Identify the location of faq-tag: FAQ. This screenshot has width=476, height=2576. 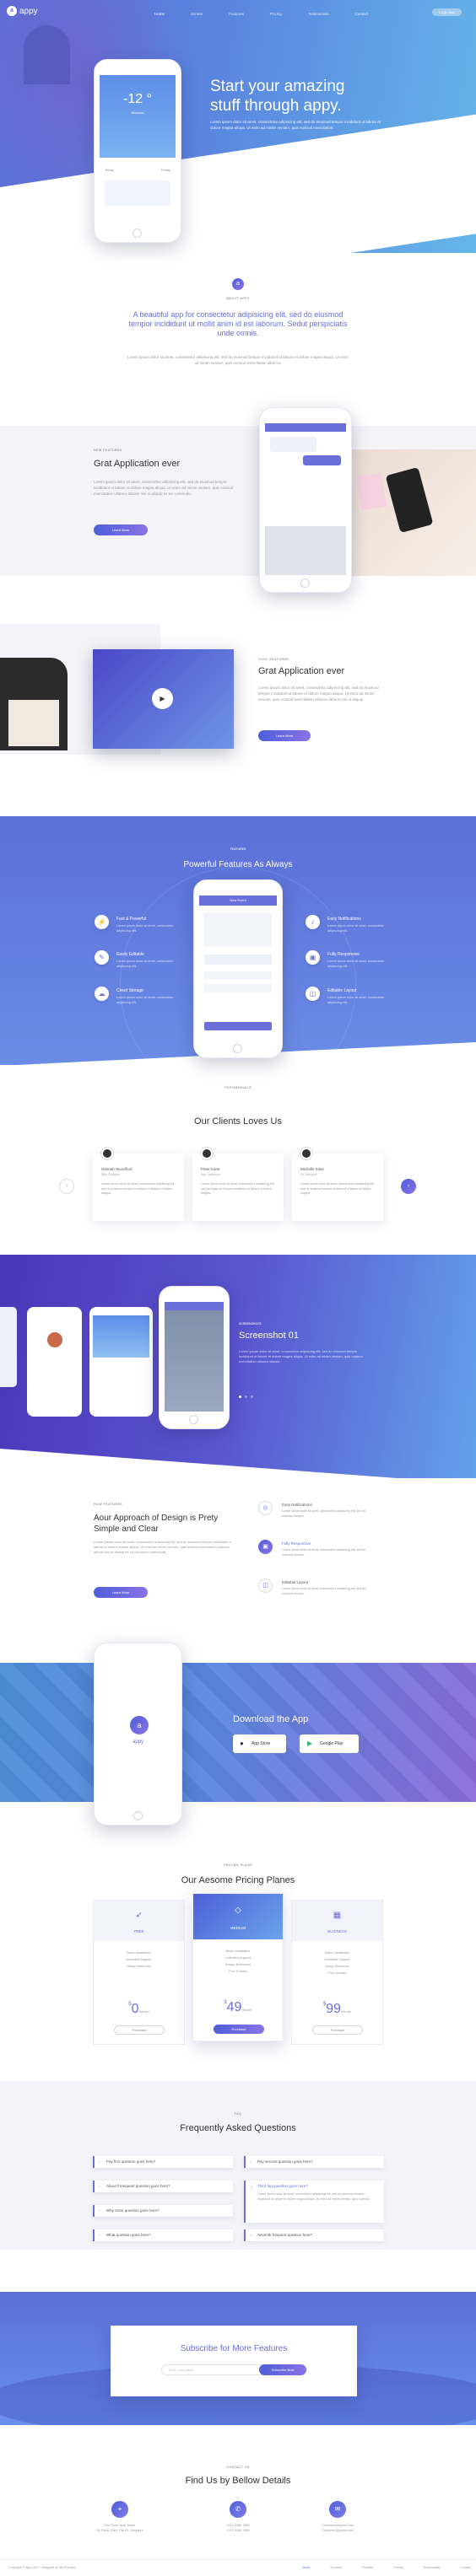
(238, 2114).